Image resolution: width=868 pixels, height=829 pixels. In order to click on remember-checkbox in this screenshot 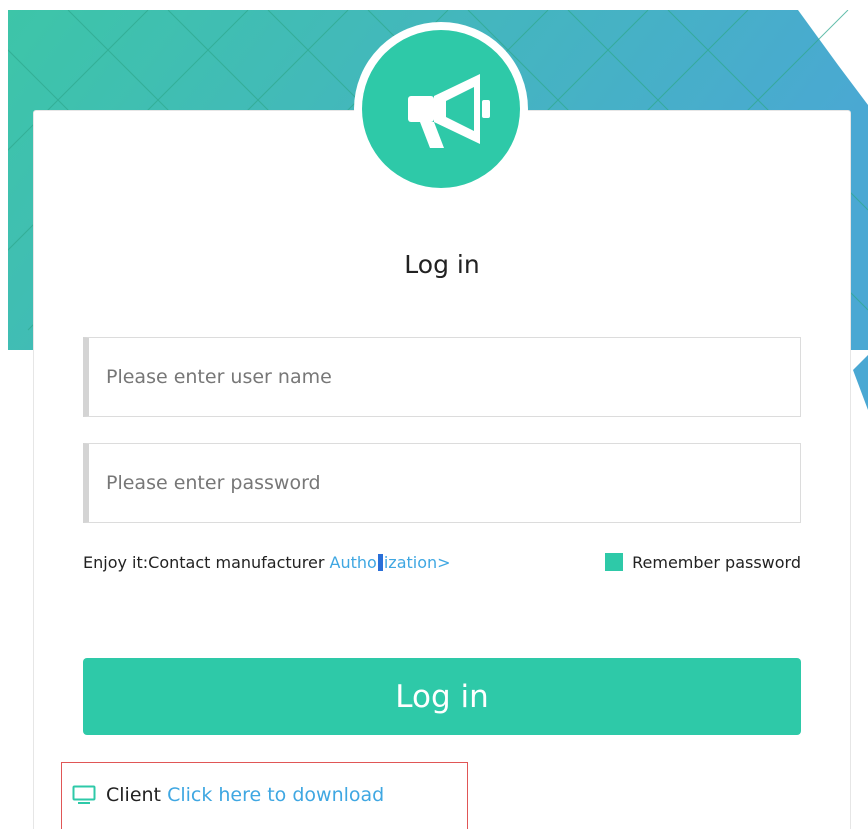, I will do `click(614, 562)`.